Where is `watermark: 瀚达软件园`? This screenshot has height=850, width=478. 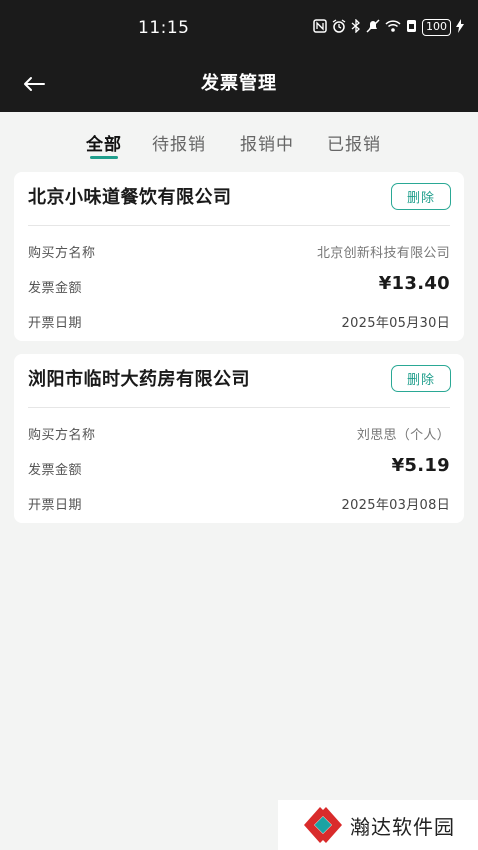 watermark: 瀚达软件园 is located at coordinates (378, 825).